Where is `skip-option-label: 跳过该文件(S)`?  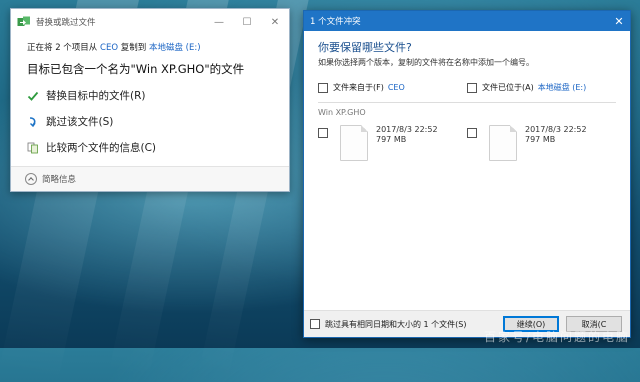
skip-option-label: 跳过该文件(S) is located at coordinates (80, 122).